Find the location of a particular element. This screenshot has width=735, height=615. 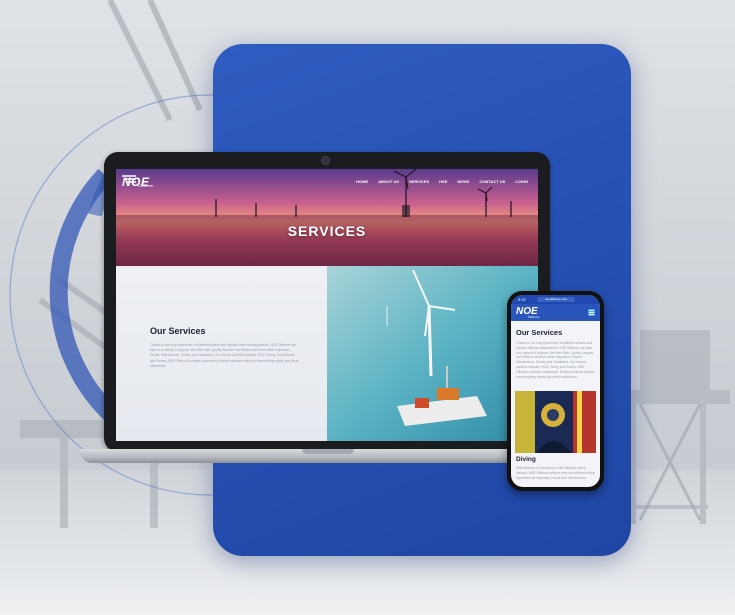

logo-subtext: Offshore is located at coordinates (146, 185).